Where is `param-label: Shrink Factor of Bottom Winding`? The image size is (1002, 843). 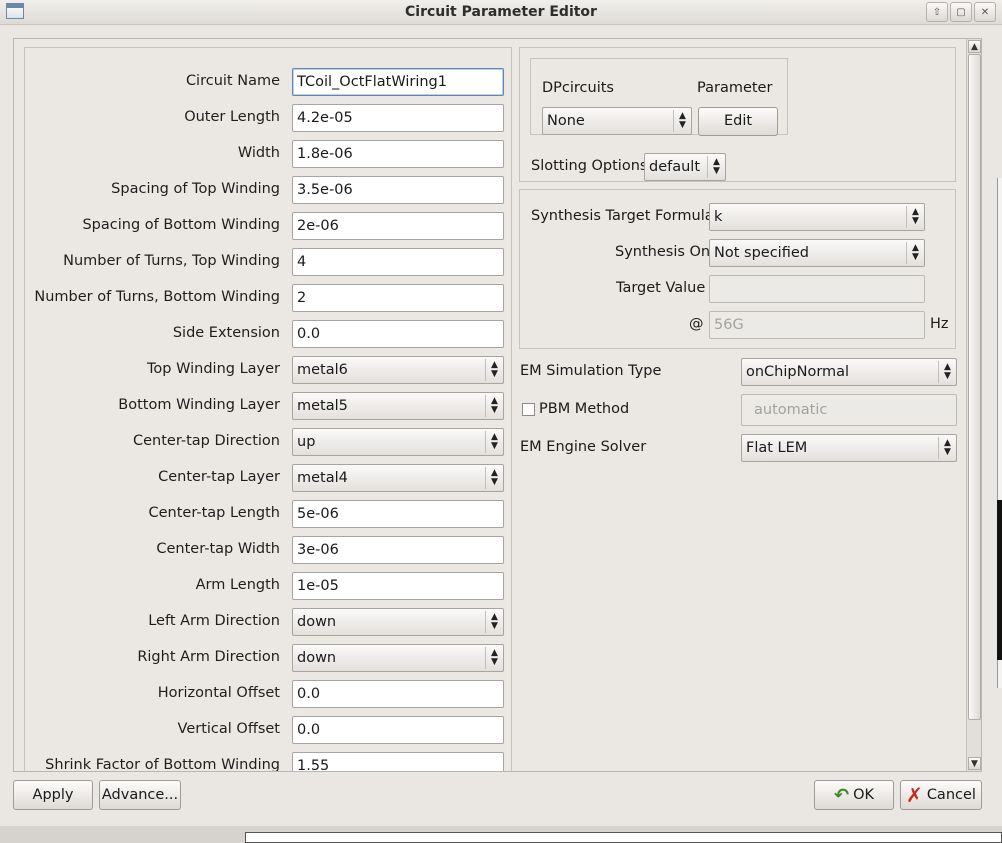
param-label: Shrink Factor of Bottom Winding is located at coordinates (162, 764).